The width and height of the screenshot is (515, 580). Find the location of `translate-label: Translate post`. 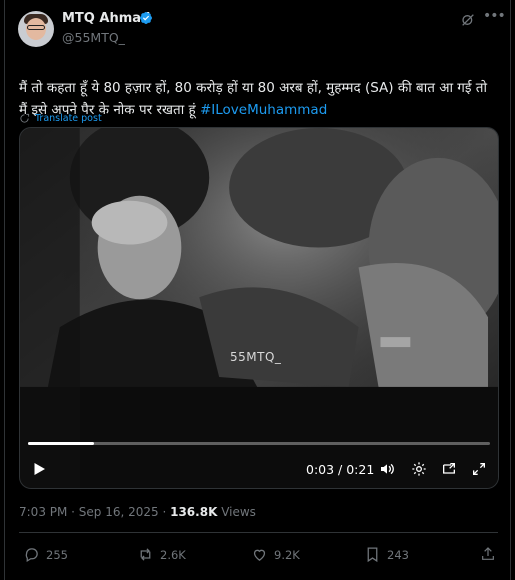

translate-label: Translate post is located at coordinates (68, 118).